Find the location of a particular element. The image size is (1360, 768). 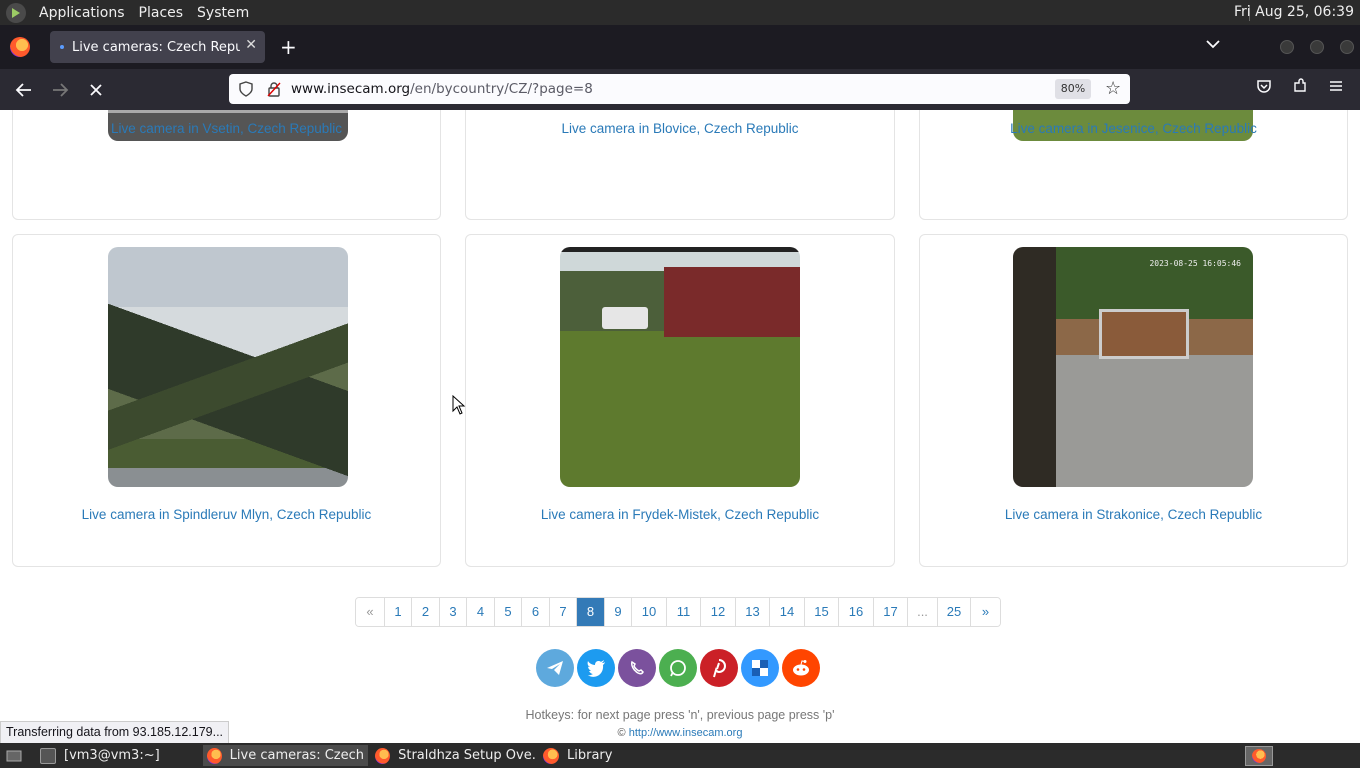

whatsapp-icon is located at coordinates (678, 668).